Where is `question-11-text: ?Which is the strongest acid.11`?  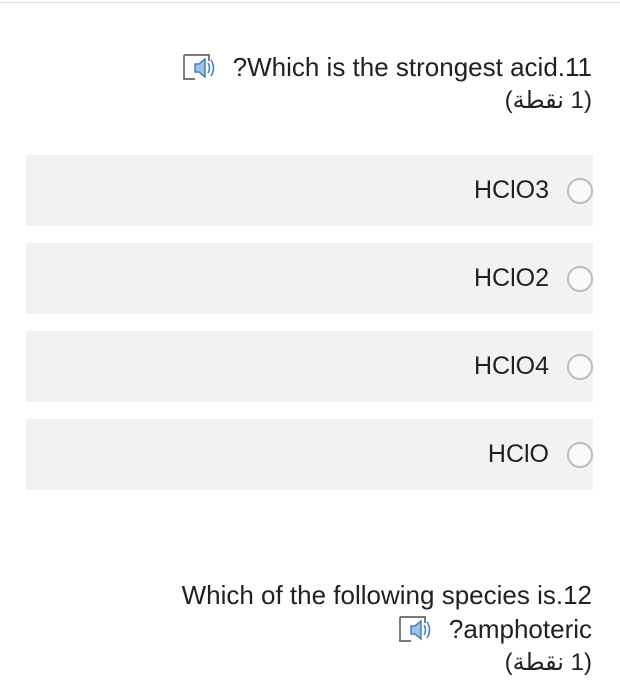 question-11-text: ?Which is the strongest acid.11 is located at coordinates (412, 67).